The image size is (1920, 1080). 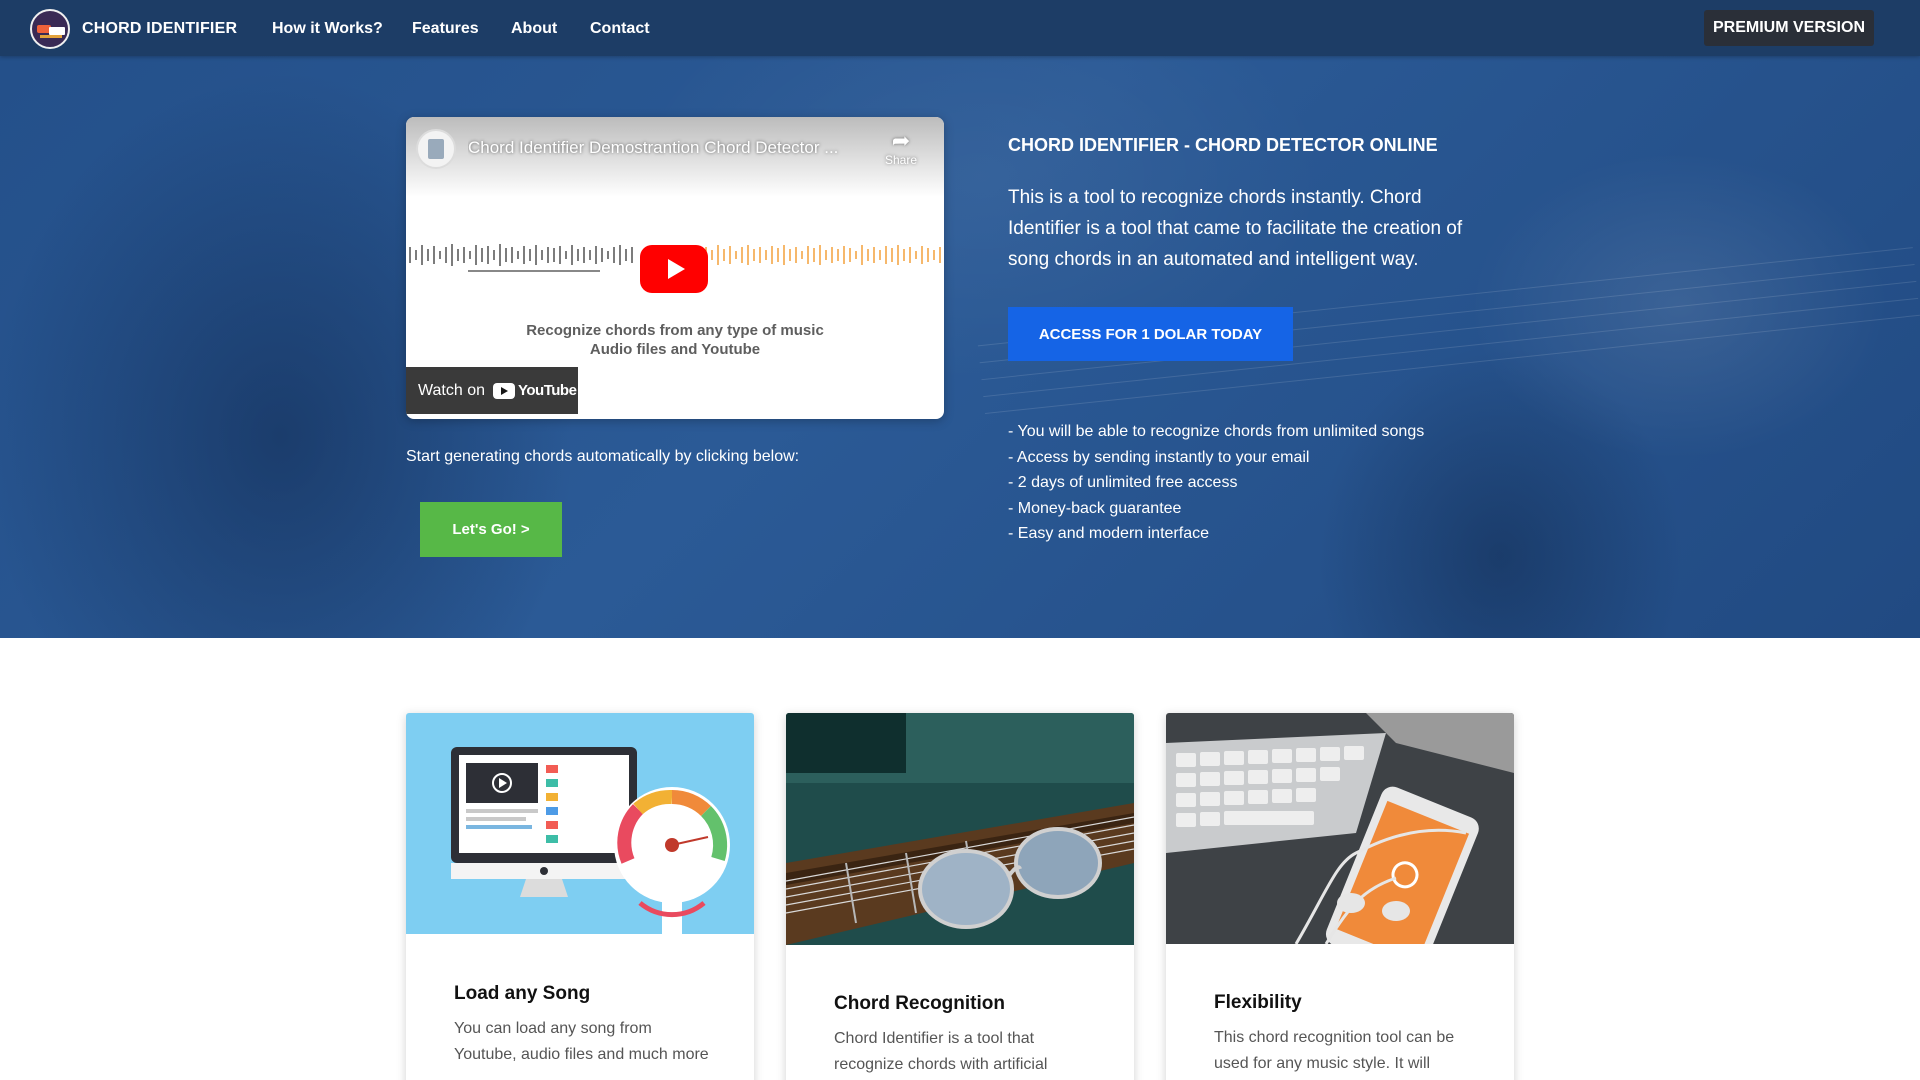 What do you see at coordinates (436, 149) in the screenshot?
I see `channel-avatar` at bounding box center [436, 149].